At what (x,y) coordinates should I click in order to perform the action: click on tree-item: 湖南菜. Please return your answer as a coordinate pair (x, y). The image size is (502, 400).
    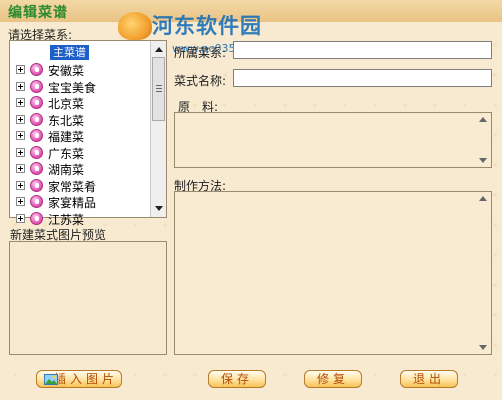
    Looking at the image, I should click on (84, 168).